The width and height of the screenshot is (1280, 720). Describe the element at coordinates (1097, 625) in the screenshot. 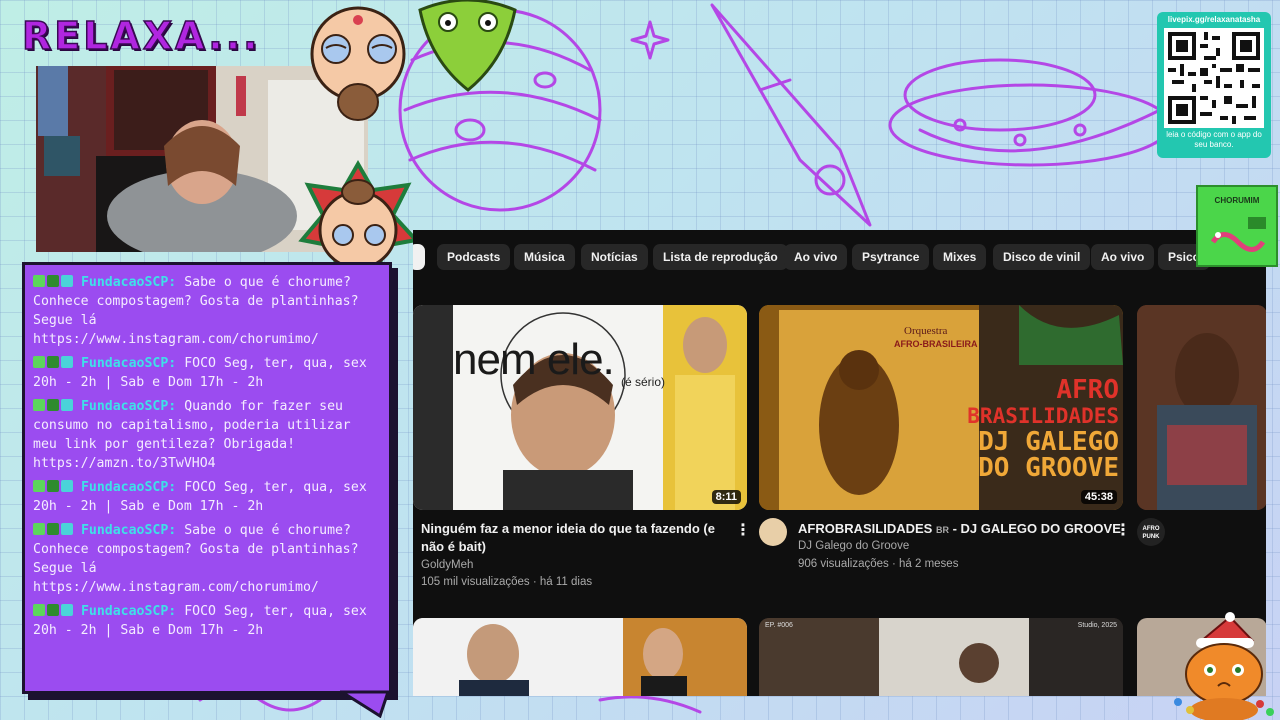

I see `studio-label: Studio, 2025` at that location.